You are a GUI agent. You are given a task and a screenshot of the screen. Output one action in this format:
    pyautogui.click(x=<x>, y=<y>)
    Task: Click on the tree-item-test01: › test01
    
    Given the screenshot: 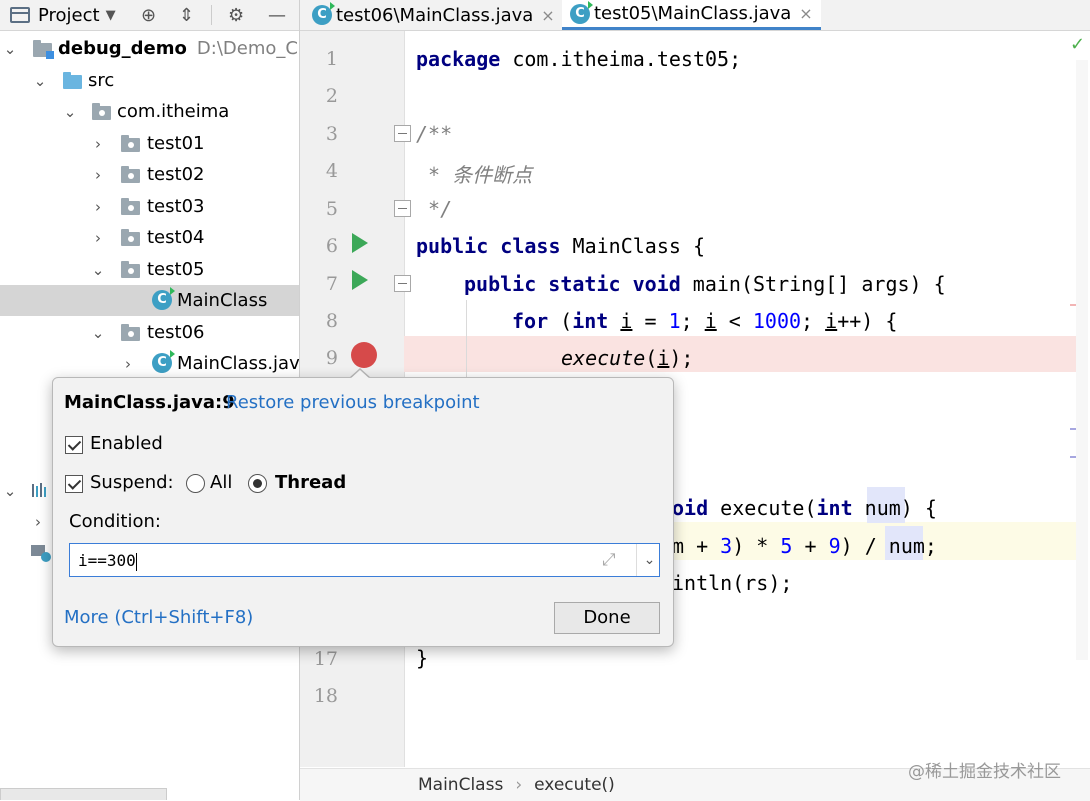 What is the action you would take?
    pyautogui.click(x=149, y=143)
    